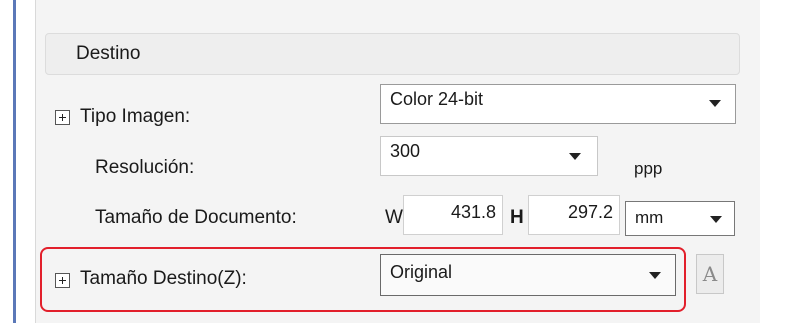 The image size is (800, 323). What do you see at coordinates (405, 151) in the screenshot?
I see `resolucion-value: 300` at bounding box center [405, 151].